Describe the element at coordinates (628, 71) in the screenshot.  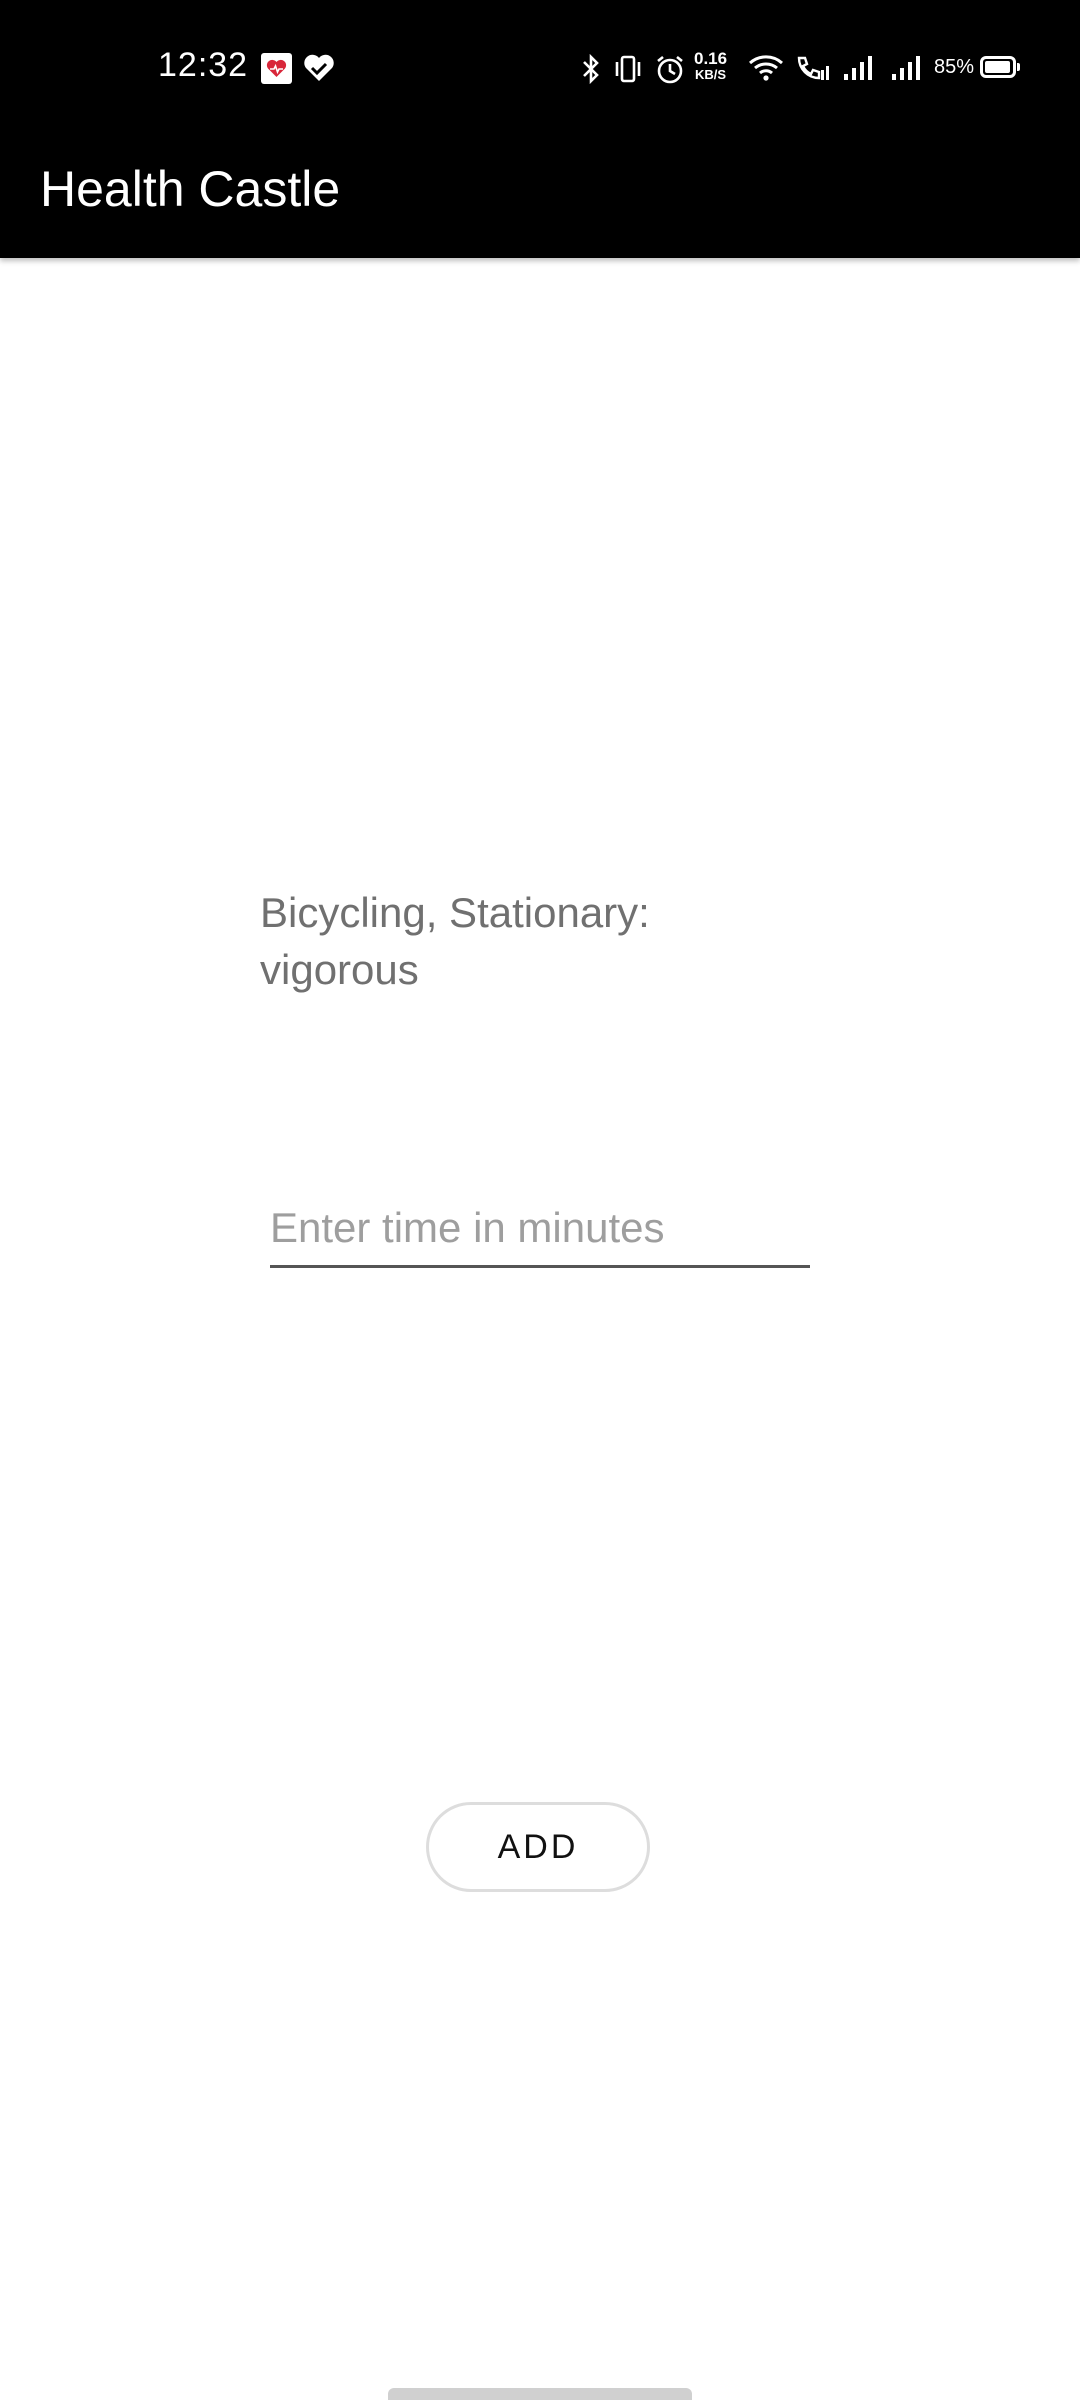
I see `vibrate-icon` at that location.